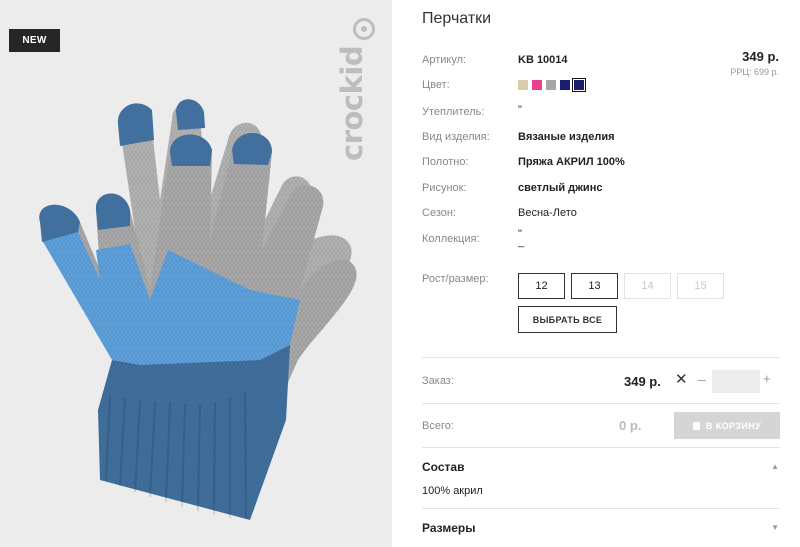  Describe the element at coordinates (567, 319) in the screenshot. I see `select-all-button: ВЫБРАТЬ ВСЕ` at that location.